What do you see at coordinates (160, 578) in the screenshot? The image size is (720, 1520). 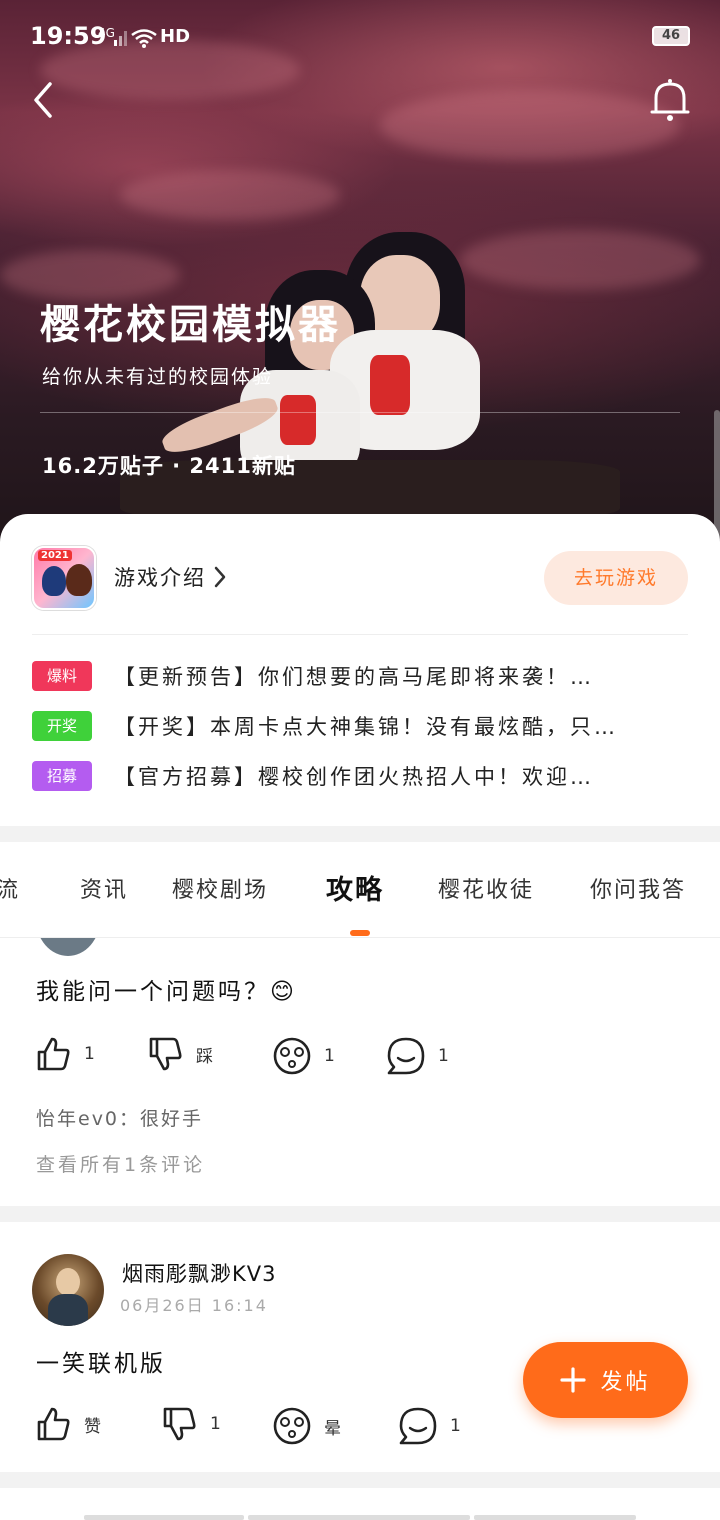 I see `game-intro-label: 游戏介绍` at bounding box center [160, 578].